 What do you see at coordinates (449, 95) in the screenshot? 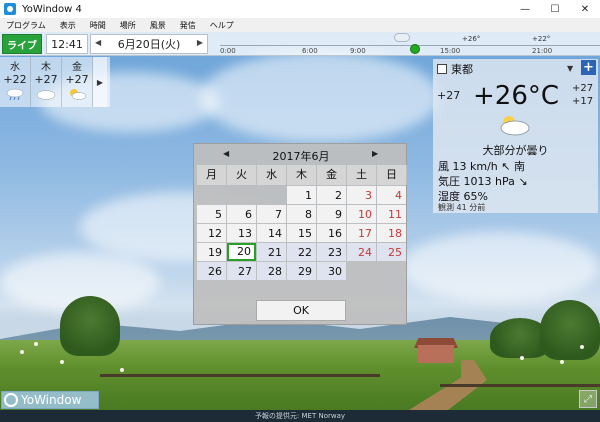
I see `feels-like-temp: +27` at bounding box center [449, 95].